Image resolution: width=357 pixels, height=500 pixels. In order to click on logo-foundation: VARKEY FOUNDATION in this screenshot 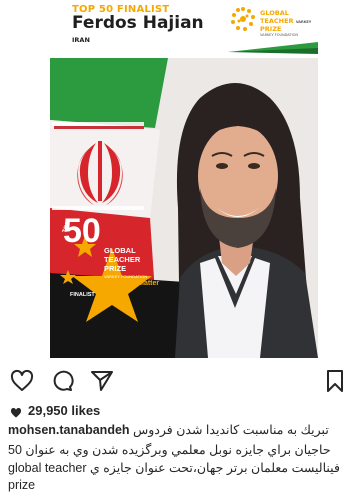, I will do `click(279, 35)`.